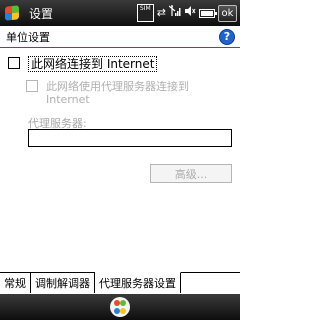  What do you see at coordinates (120, 13) in the screenshot?
I see `title-bar: 设置 SIM ⇄ ok` at bounding box center [120, 13].